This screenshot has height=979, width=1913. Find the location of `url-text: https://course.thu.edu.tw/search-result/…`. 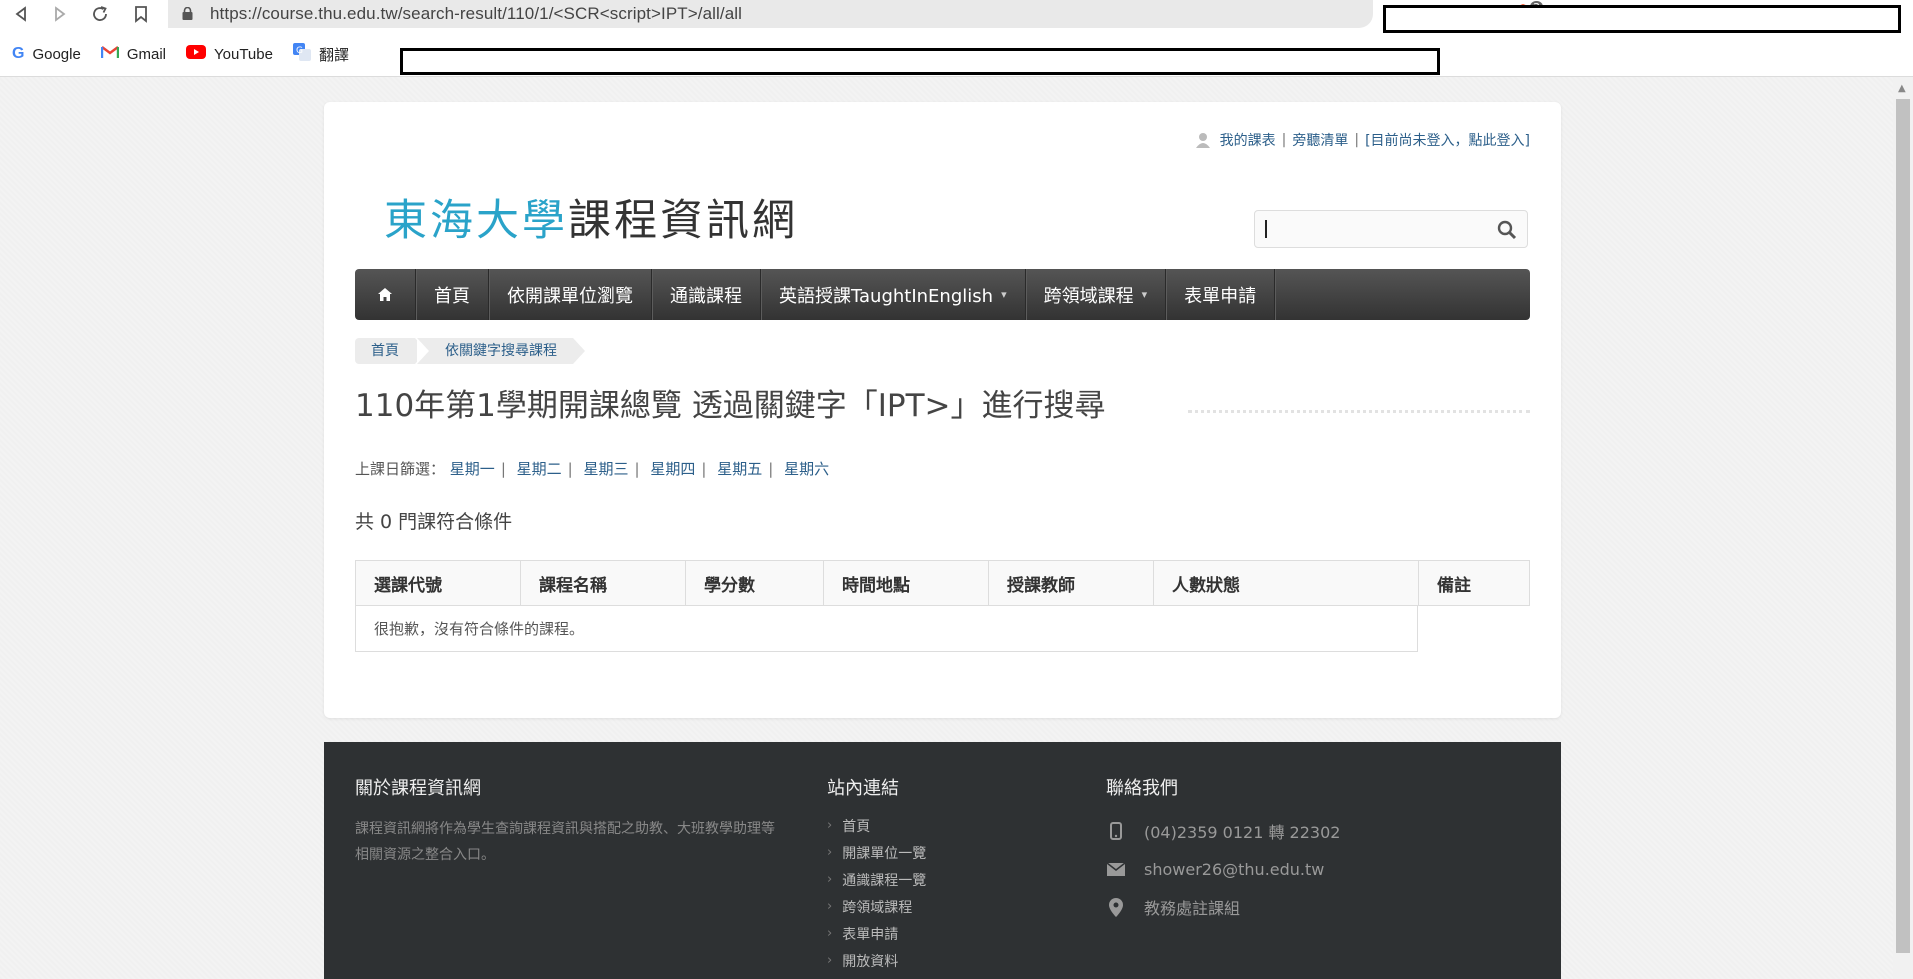

url-text: https://course.thu.edu.tw/search-result/… is located at coordinates (476, 13).